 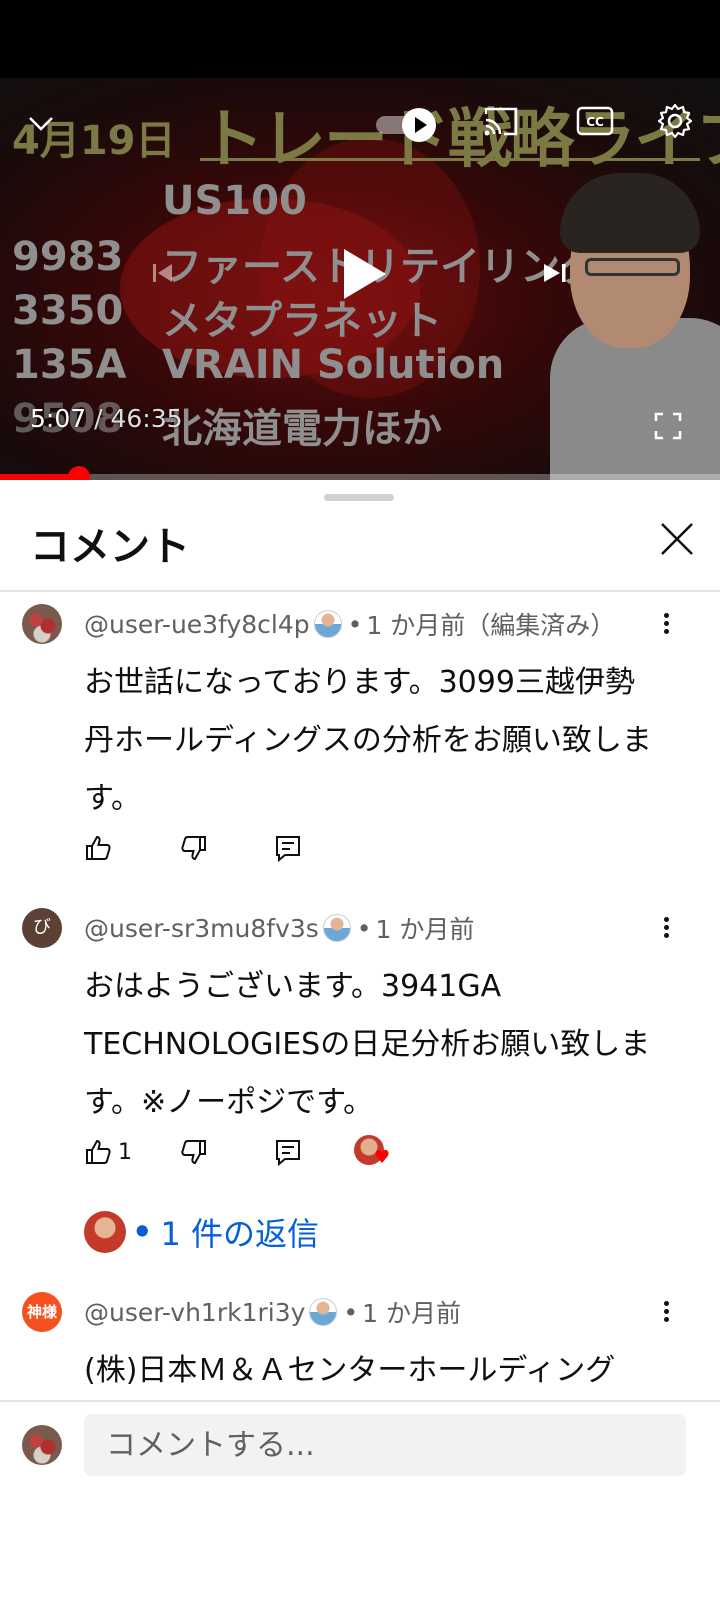 What do you see at coordinates (201, 928) in the screenshot?
I see `comment-author: @user-sr3mu8fv3s` at bounding box center [201, 928].